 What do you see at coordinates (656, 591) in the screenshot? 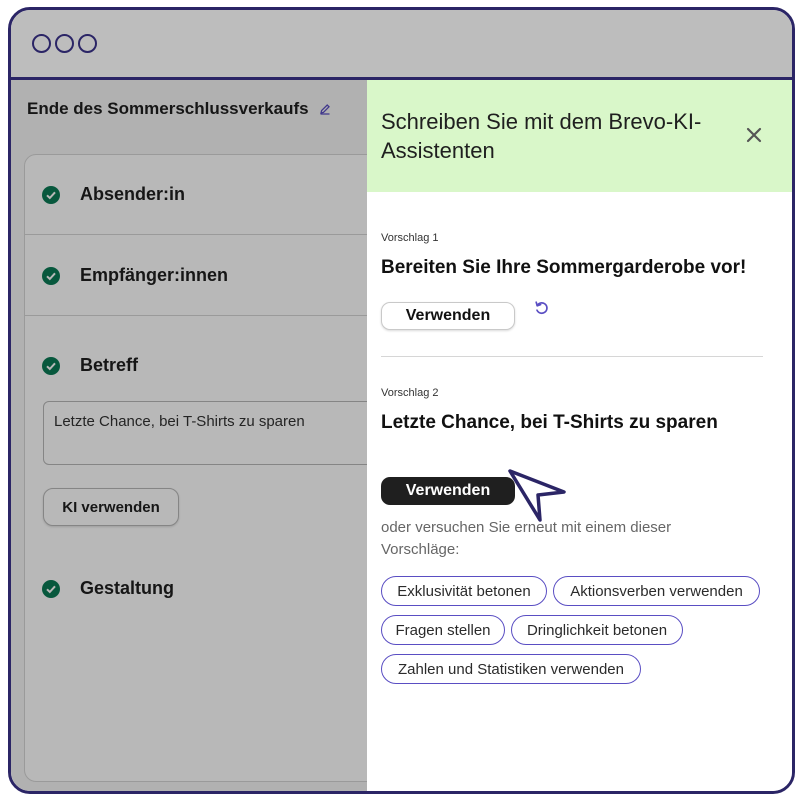
I see `prompt-chip: Aktionsverben verwenden` at bounding box center [656, 591].